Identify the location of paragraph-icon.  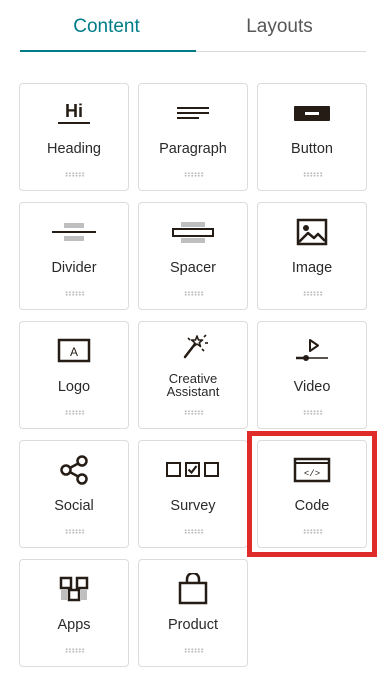
(193, 113).